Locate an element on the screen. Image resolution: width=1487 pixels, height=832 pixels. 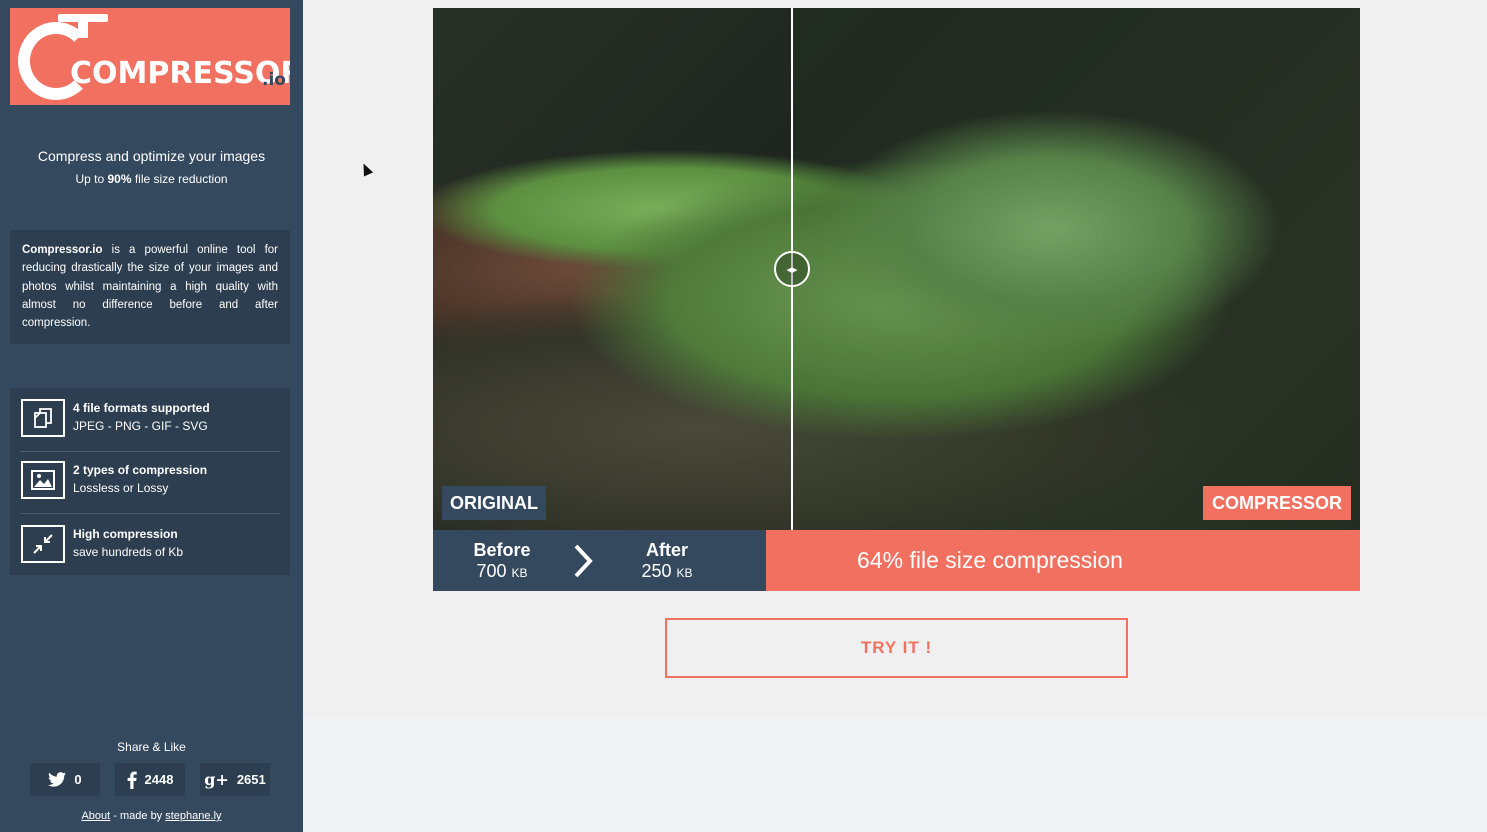
about-link: About is located at coordinates (95, 816).